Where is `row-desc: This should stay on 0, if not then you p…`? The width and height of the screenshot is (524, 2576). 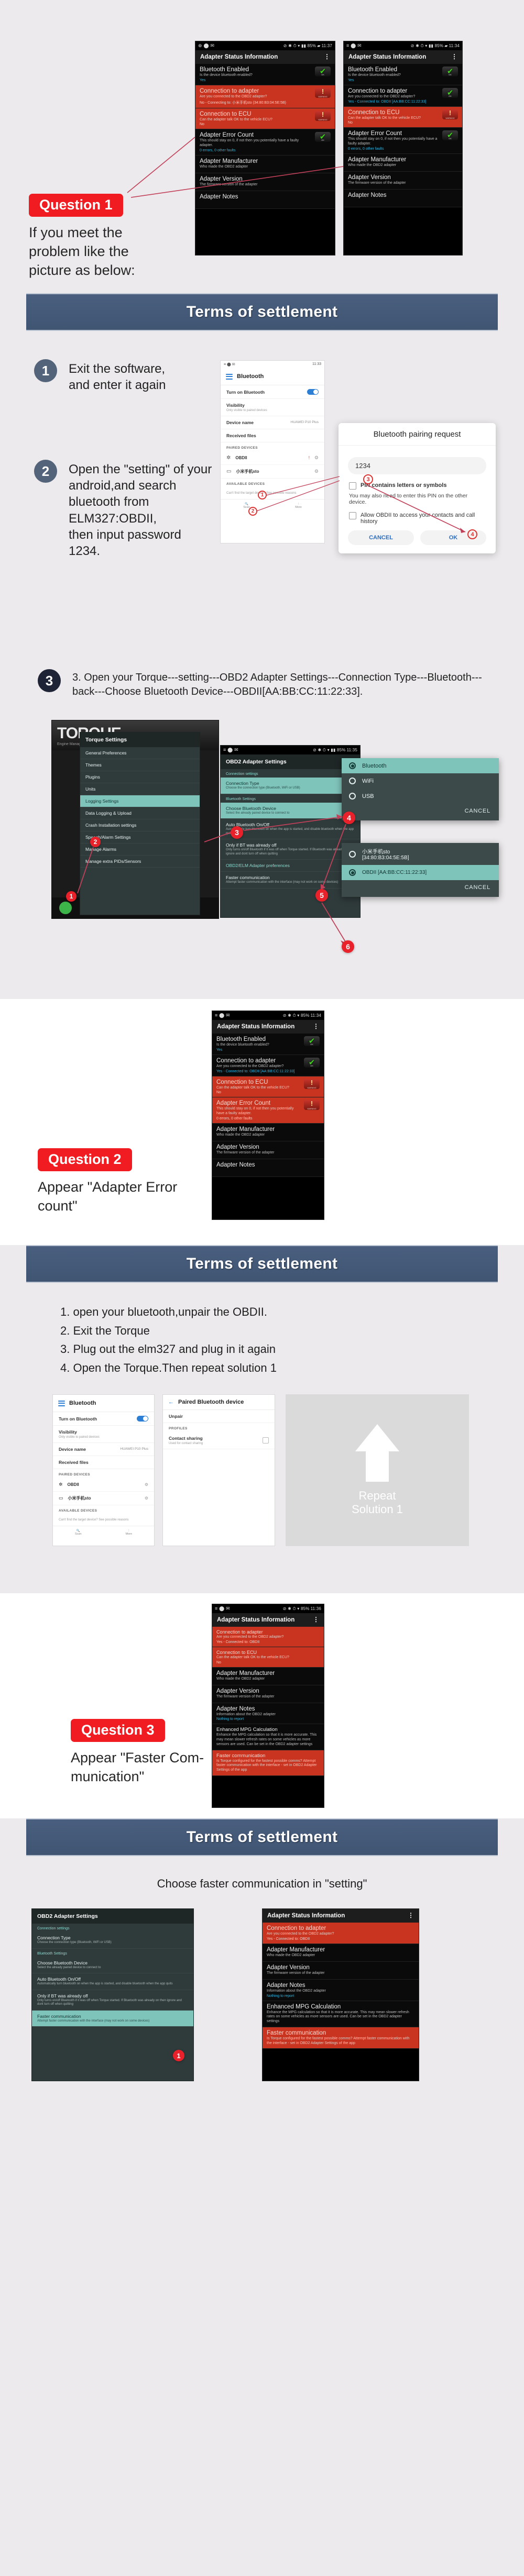
row-desc: This should stay on 0, if not then you p… is located at coordinates (393, 141).